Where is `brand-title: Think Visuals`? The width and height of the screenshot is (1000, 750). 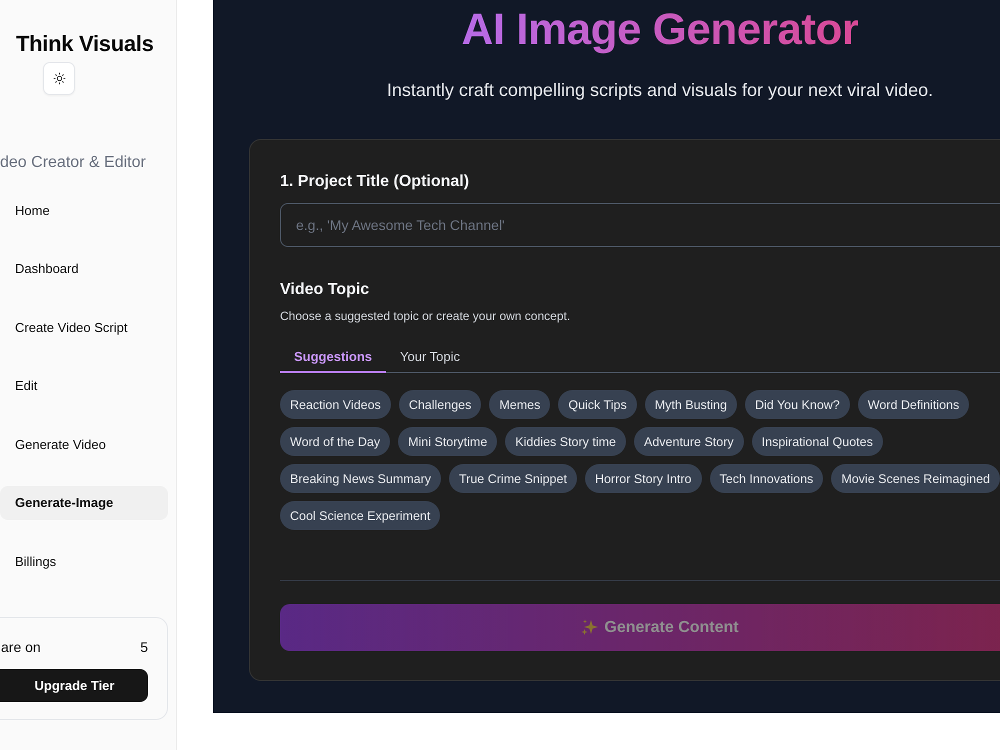
brand-title: Think Visuals is located at coordinates (85, 44).